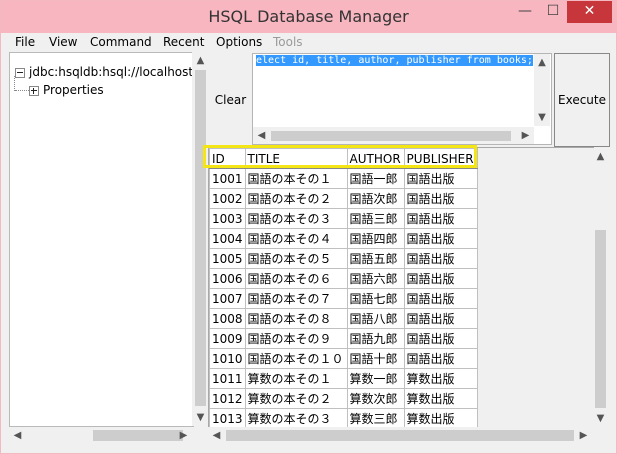  What do you see at coordinates (34, 90) in the screenshot?
I see `expand-icon` at bounding box center [34, 90].